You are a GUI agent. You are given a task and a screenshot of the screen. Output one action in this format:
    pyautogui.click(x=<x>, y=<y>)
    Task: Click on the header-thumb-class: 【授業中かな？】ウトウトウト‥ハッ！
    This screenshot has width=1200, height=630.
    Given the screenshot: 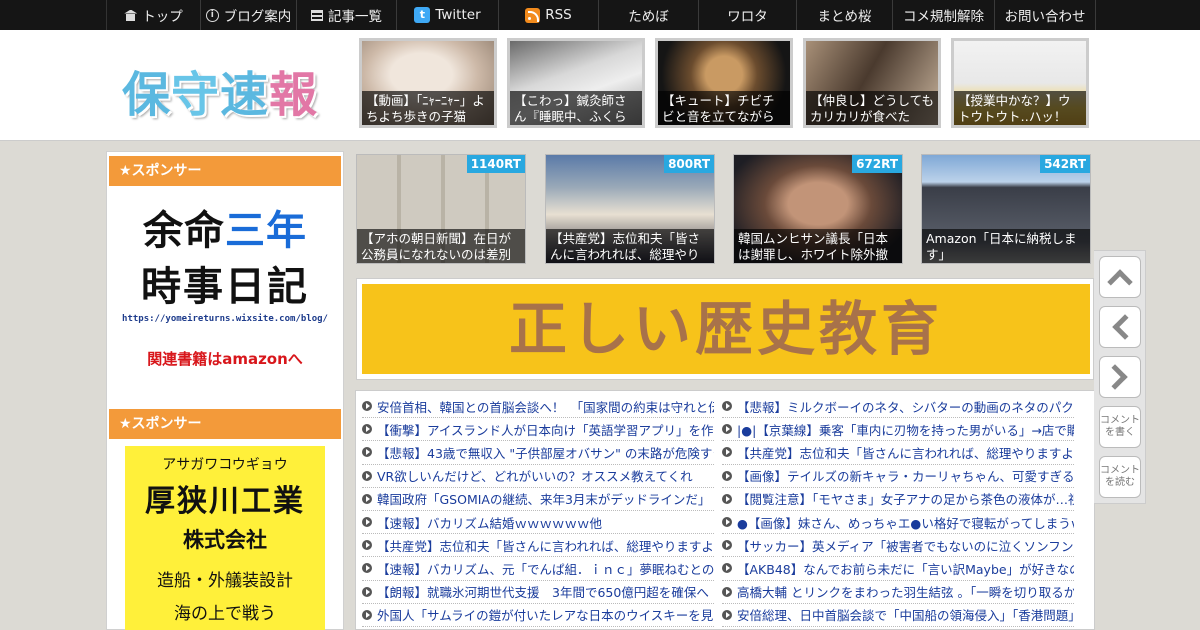 What is the action you would take?
    pyautogui.click(x=1020, y=83)
    